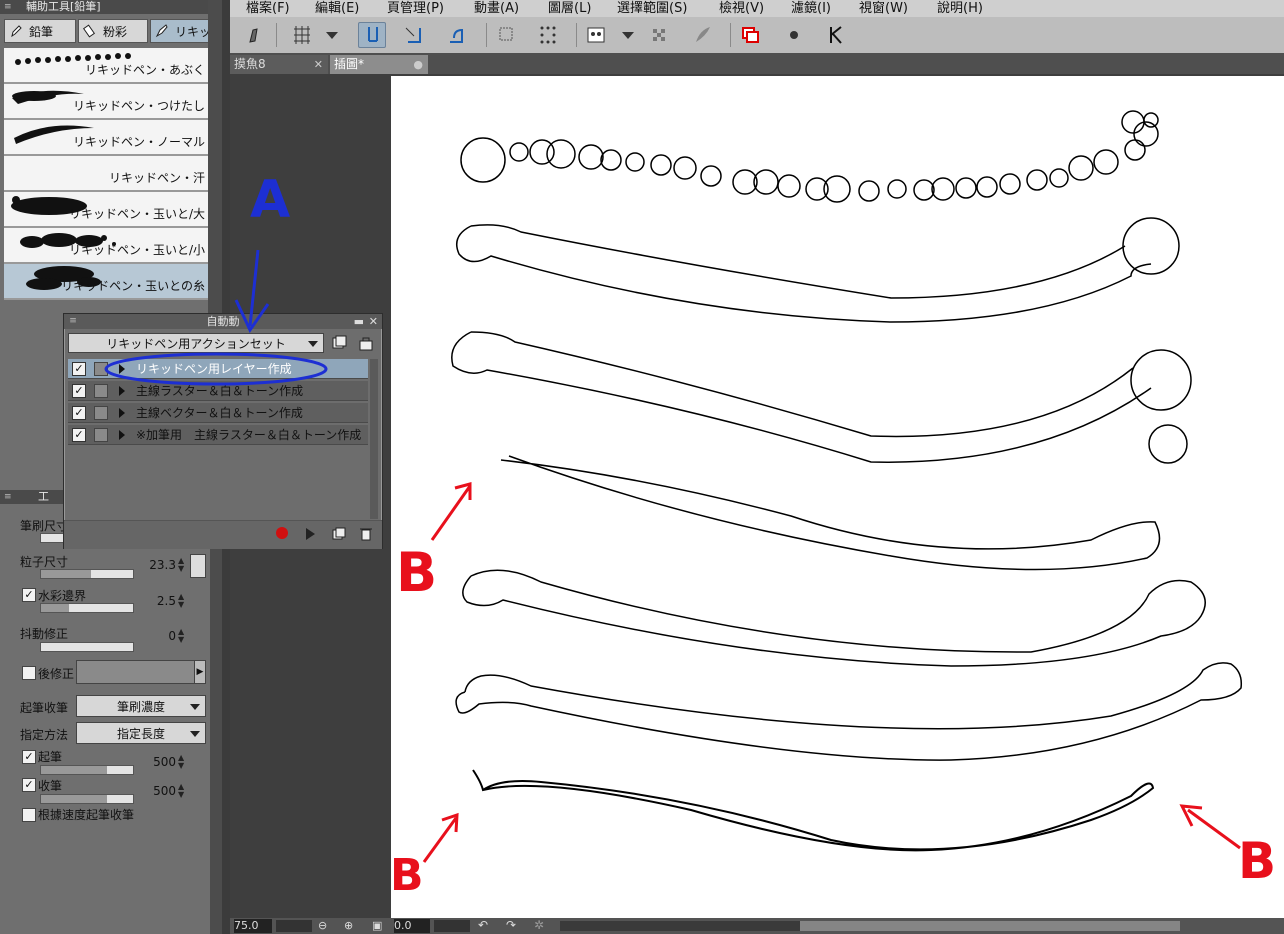 The height and width of the screenshot is (934, 1284). Describe the element at coordinates (302, 35) in the screenshot. I see `grid-icon` at that location.